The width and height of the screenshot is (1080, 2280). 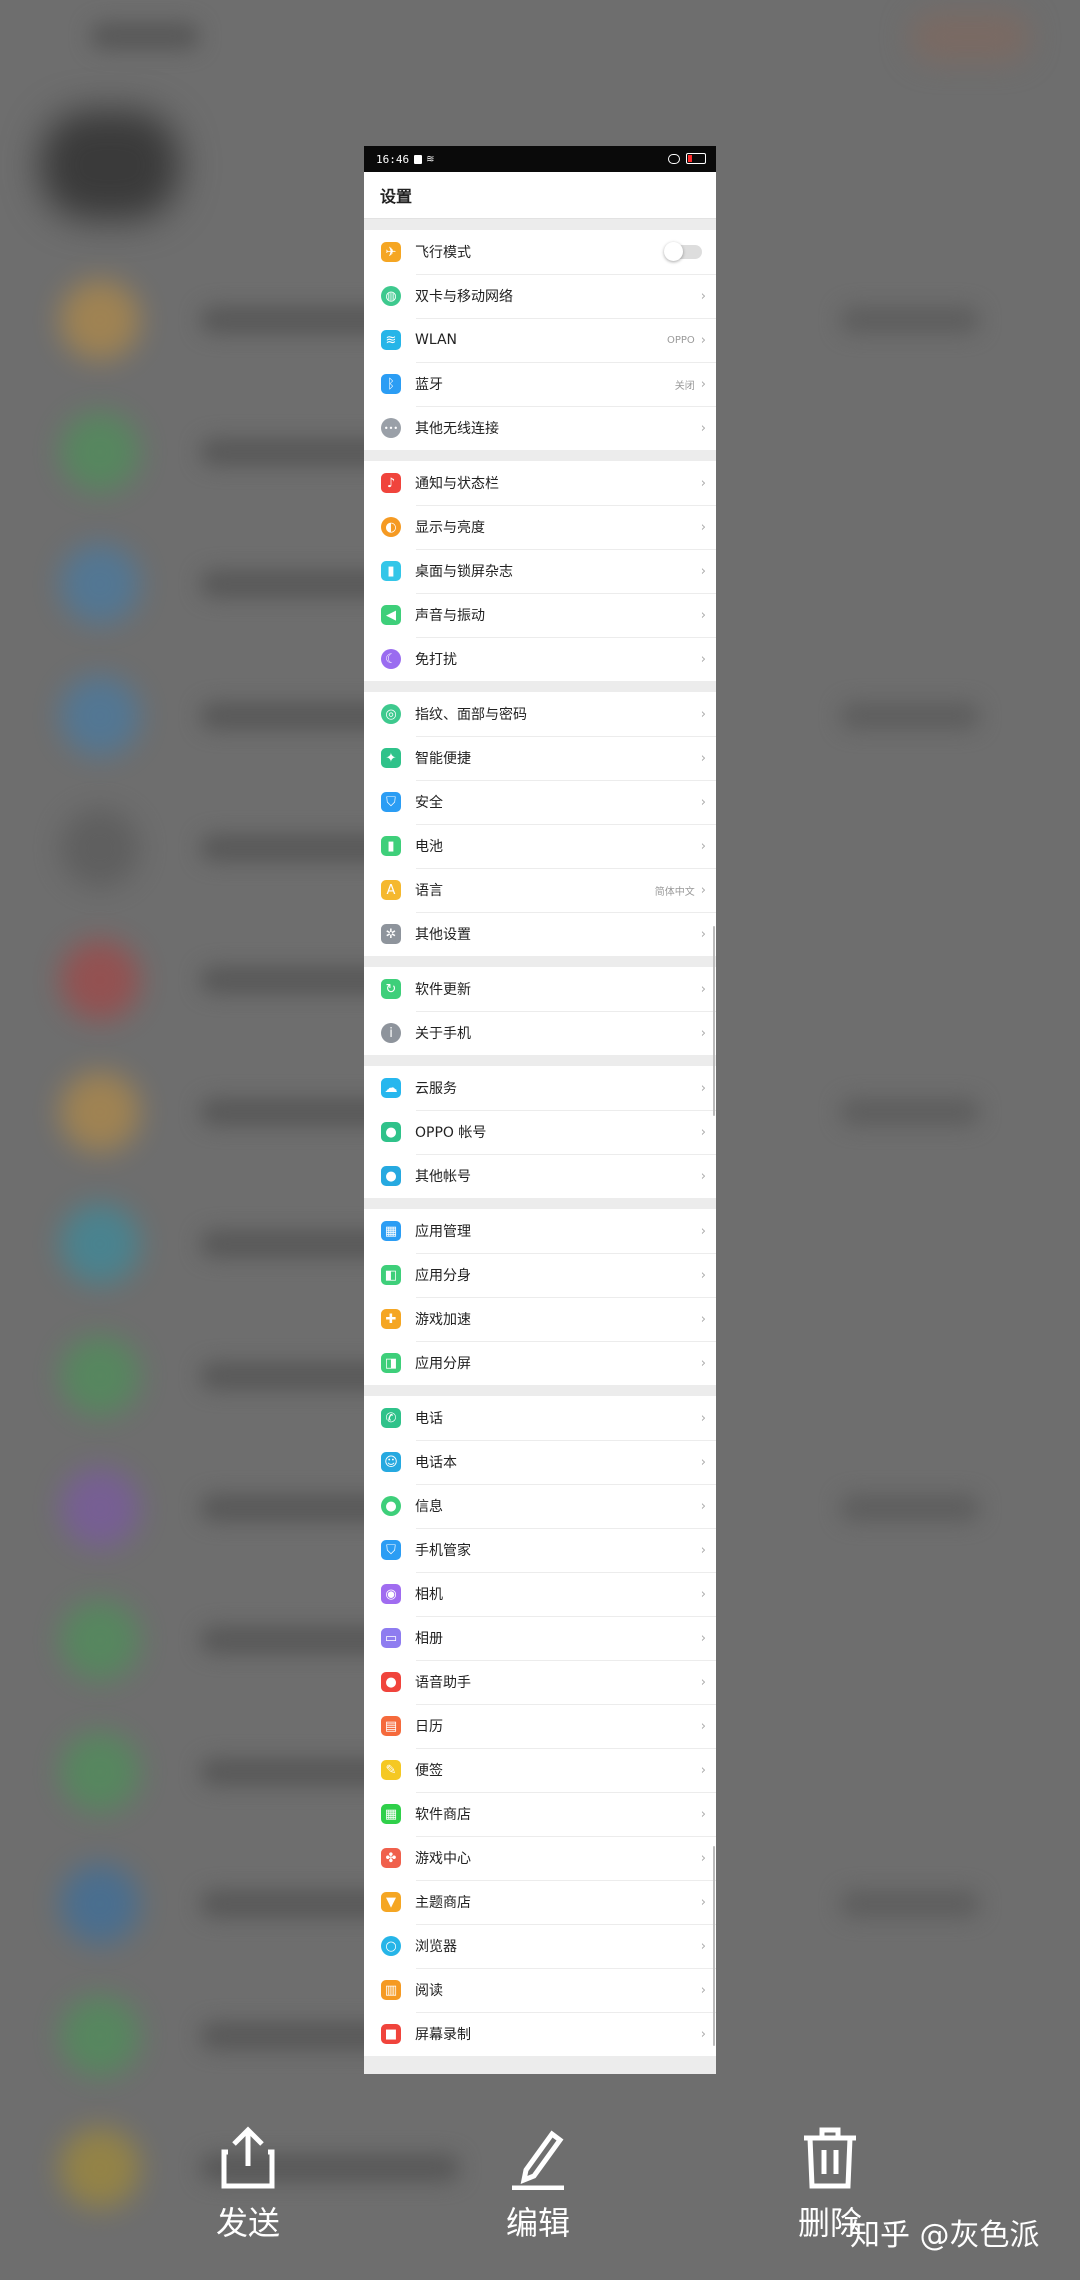 What do you see at coordinates (540, 1682) in the screenshot?
I see `settings-item-mic: ● 语音助手 ›` at bounding box center [540, 1682].